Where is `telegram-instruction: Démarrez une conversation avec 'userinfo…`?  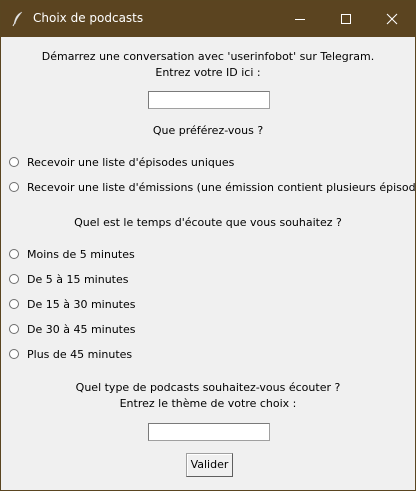
telegram-instruction: Démarrez une conversation avec 'userinfo… is located at coordinates (208, 56).